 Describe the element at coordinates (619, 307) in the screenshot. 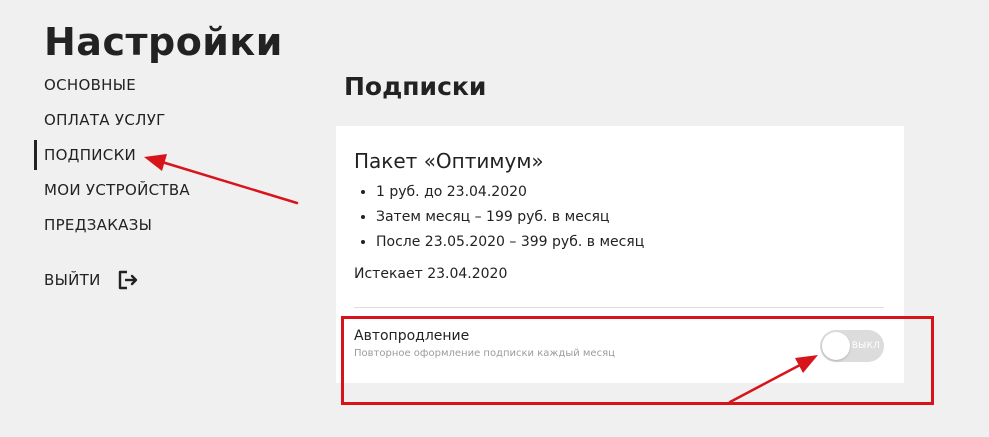

I see `divider` at that location.